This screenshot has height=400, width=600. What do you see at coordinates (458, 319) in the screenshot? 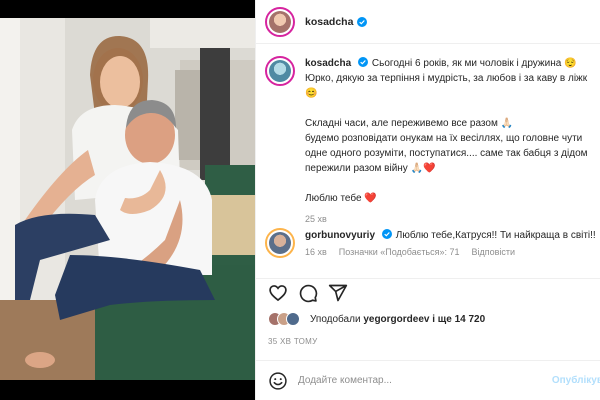
I see `likes-count: і ще 14 720` at bounding box center [458, 319].